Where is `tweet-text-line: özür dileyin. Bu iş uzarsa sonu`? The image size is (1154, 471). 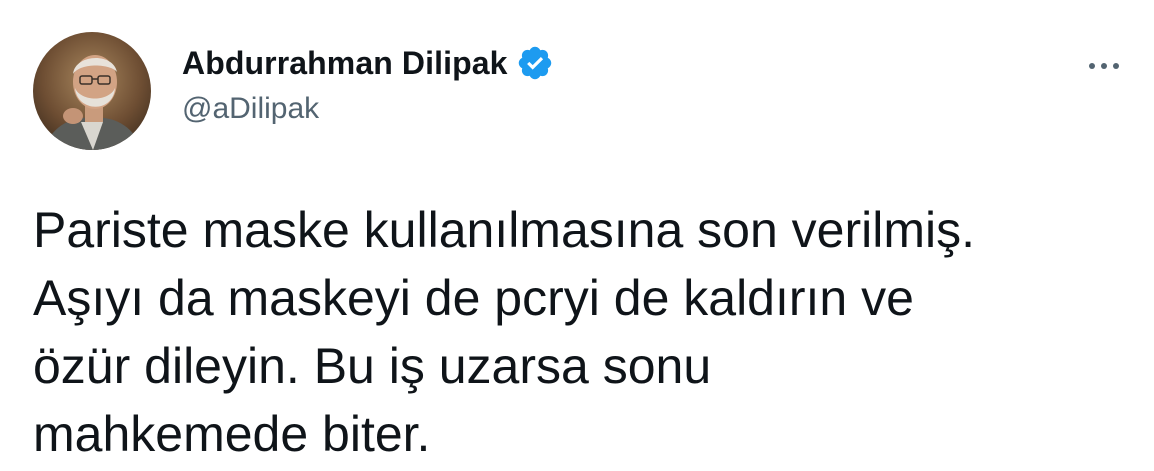 tweet-text-line: özür dileyin. Bu iş uzarsa sonu is located at coordinates (372, 366).